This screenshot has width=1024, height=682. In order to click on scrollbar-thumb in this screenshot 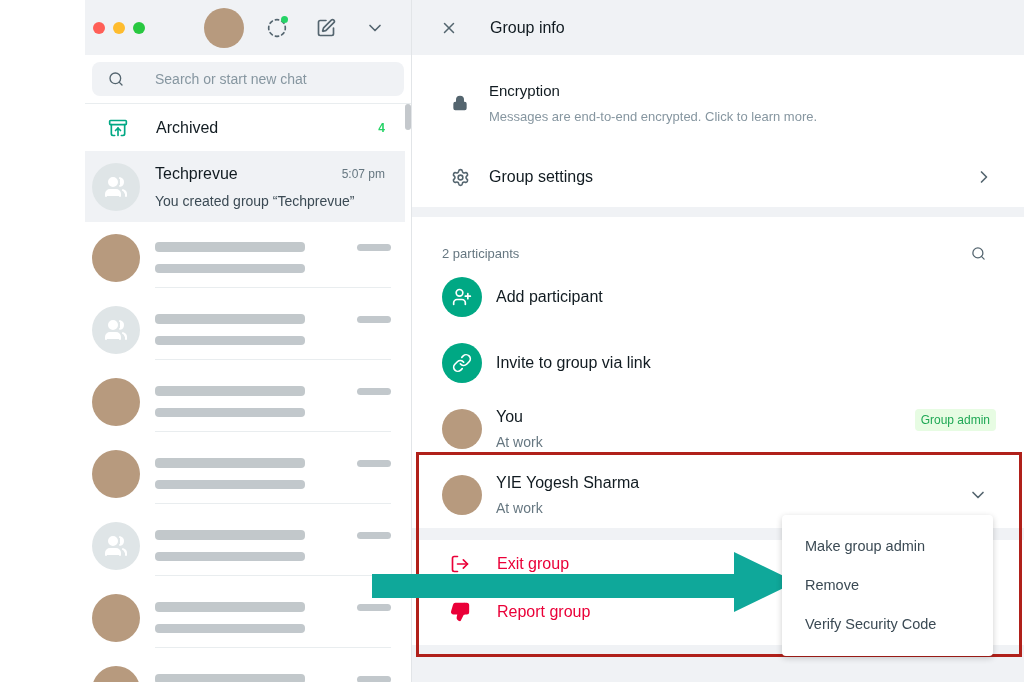, I will do `click(408, 117)`.